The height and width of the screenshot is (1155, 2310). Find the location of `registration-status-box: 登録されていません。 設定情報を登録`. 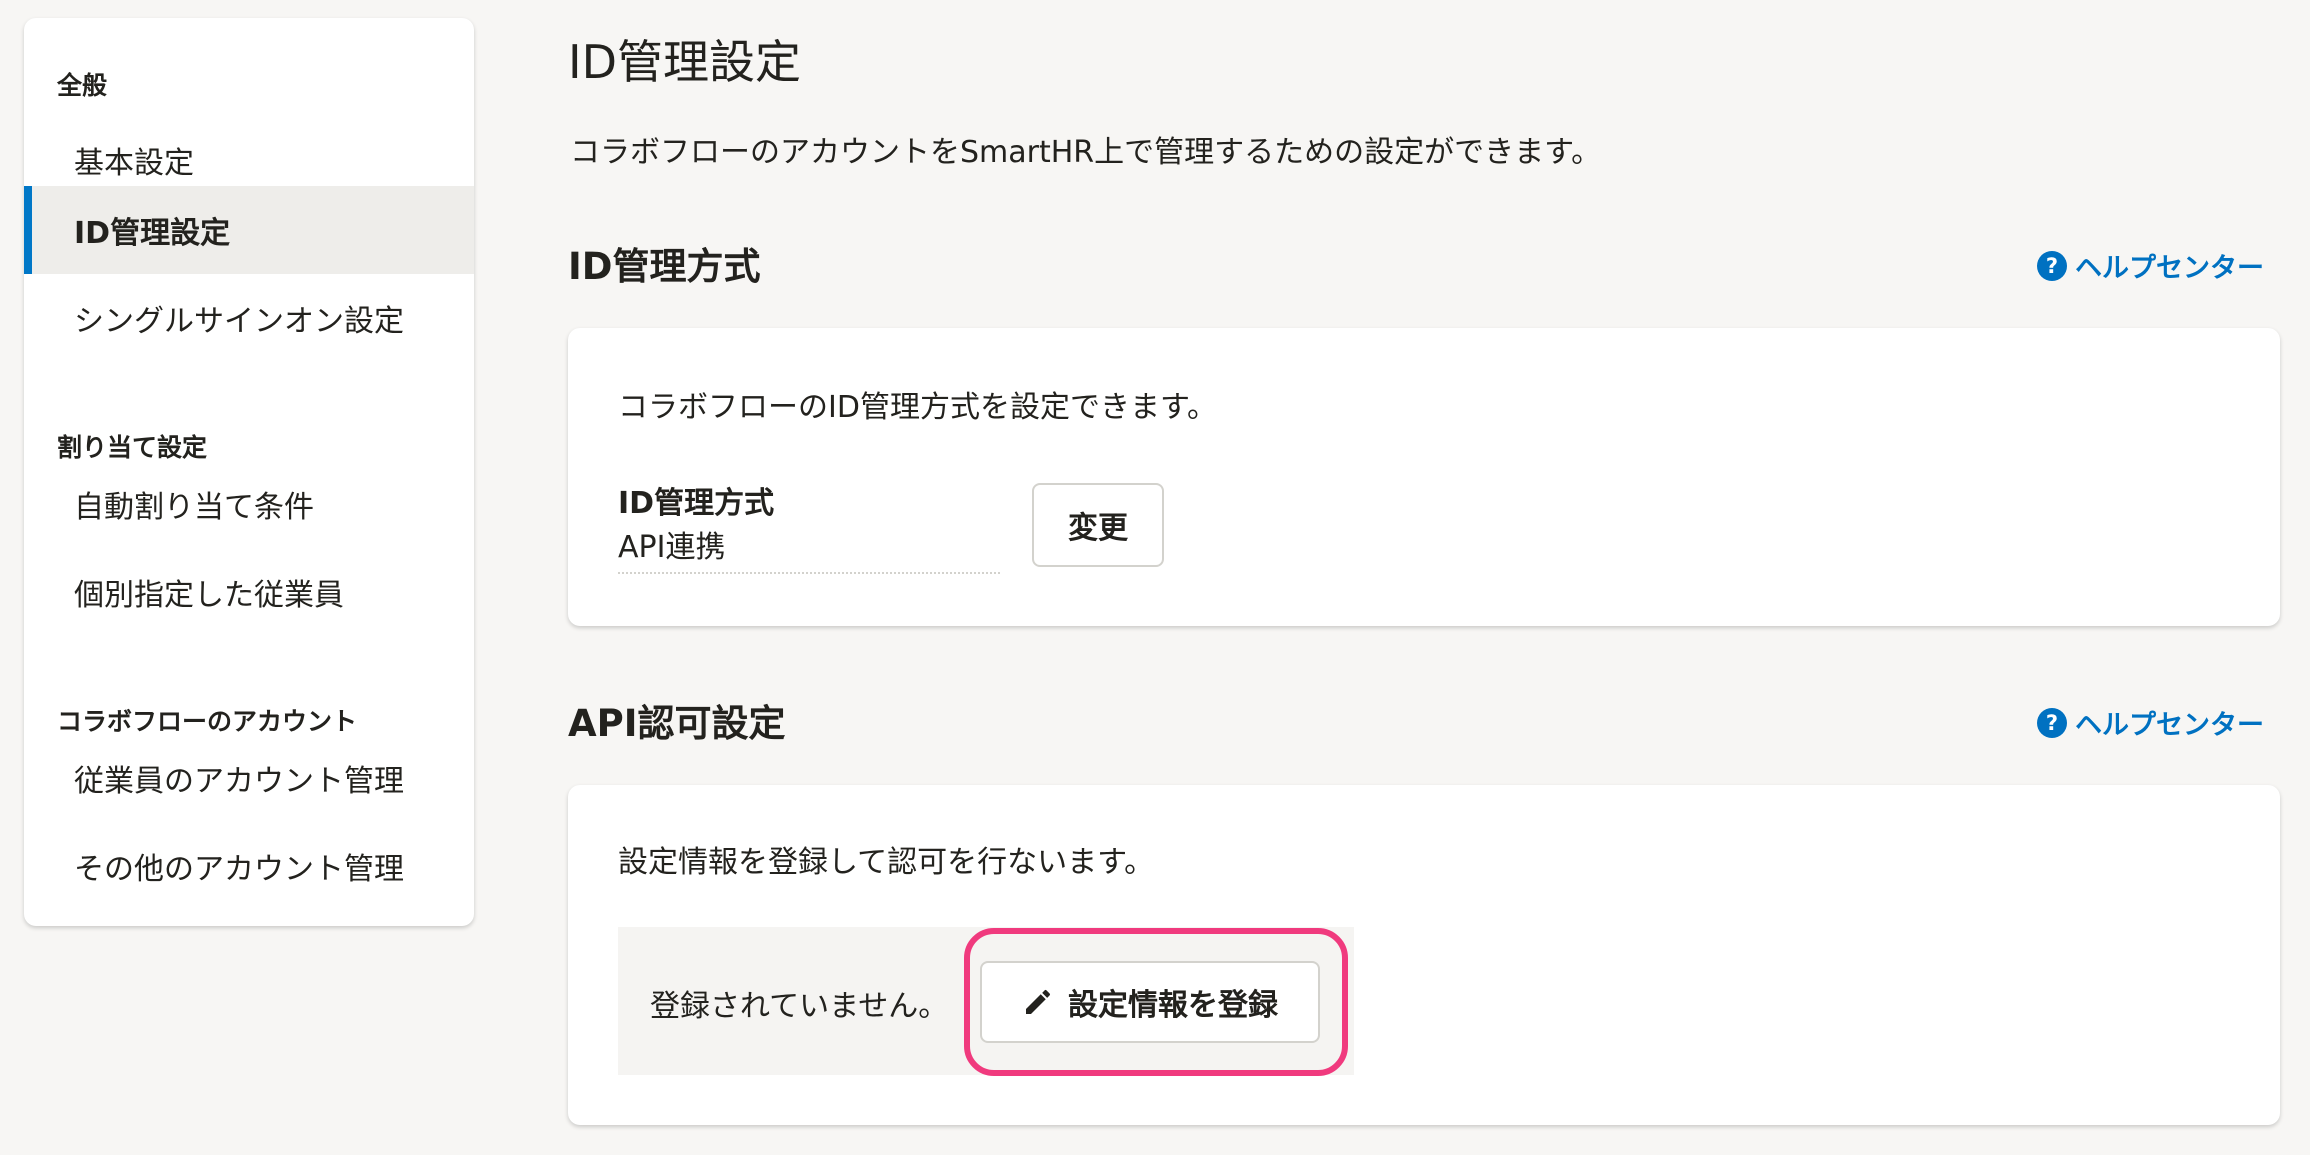

registration-status-box: 登録されていません。 設定情報を登録 is located at coordinates (986, 1001).